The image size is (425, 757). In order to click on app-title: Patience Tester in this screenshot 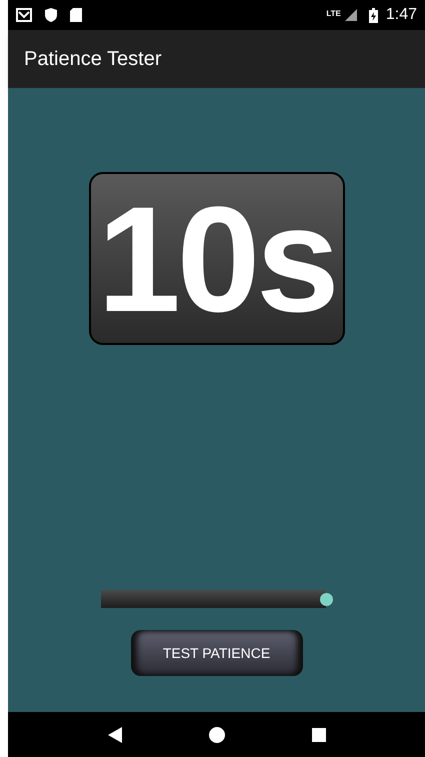, I will do `click(93, 59)`.